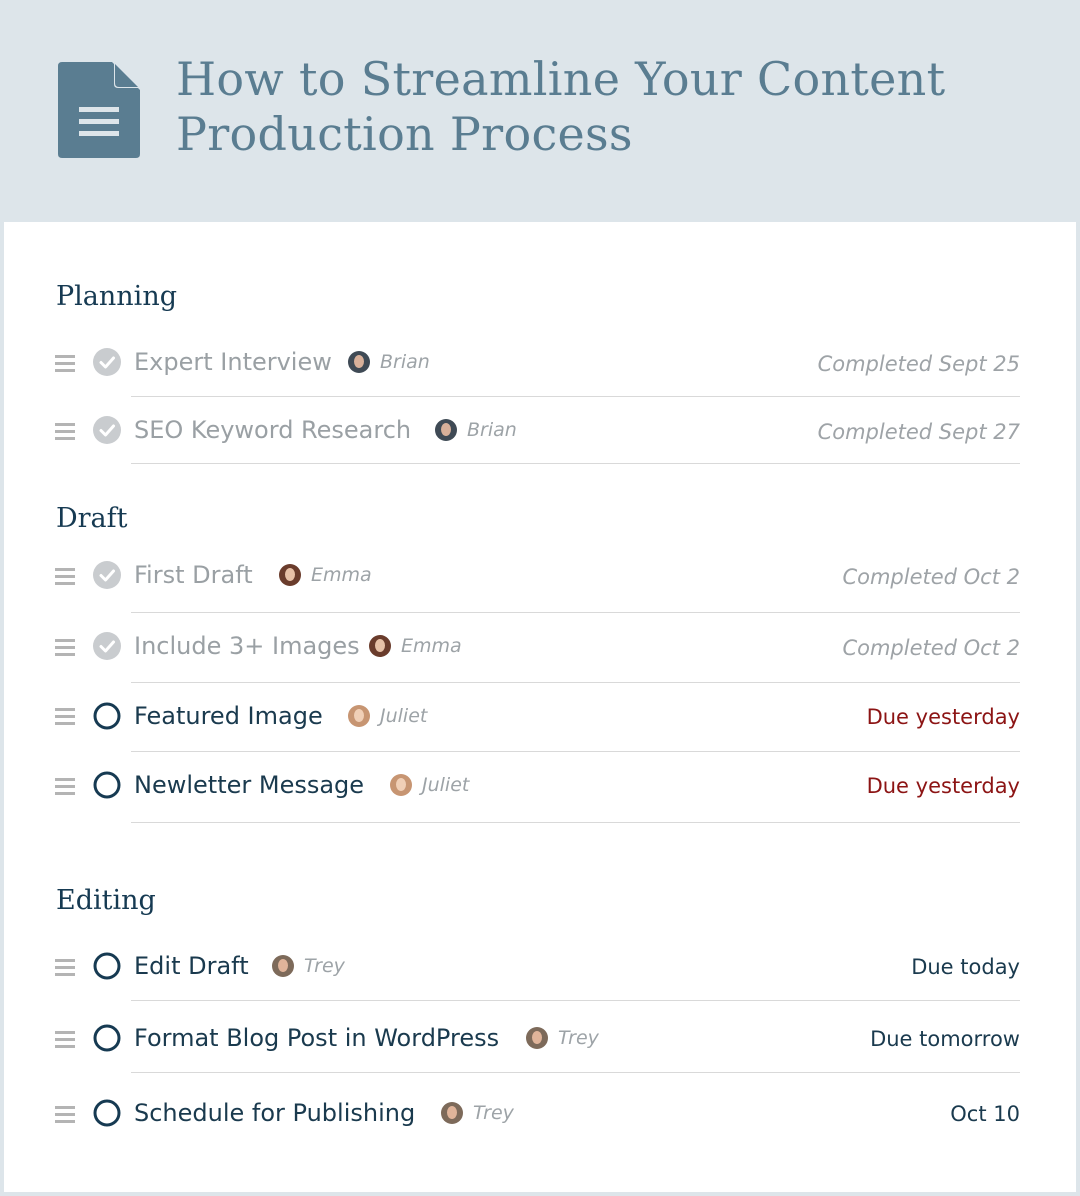  What do you see at coordinates (233, 362) in the screenshot?
I see `task-label: Expert Interview` at bounding box center [233, 362].